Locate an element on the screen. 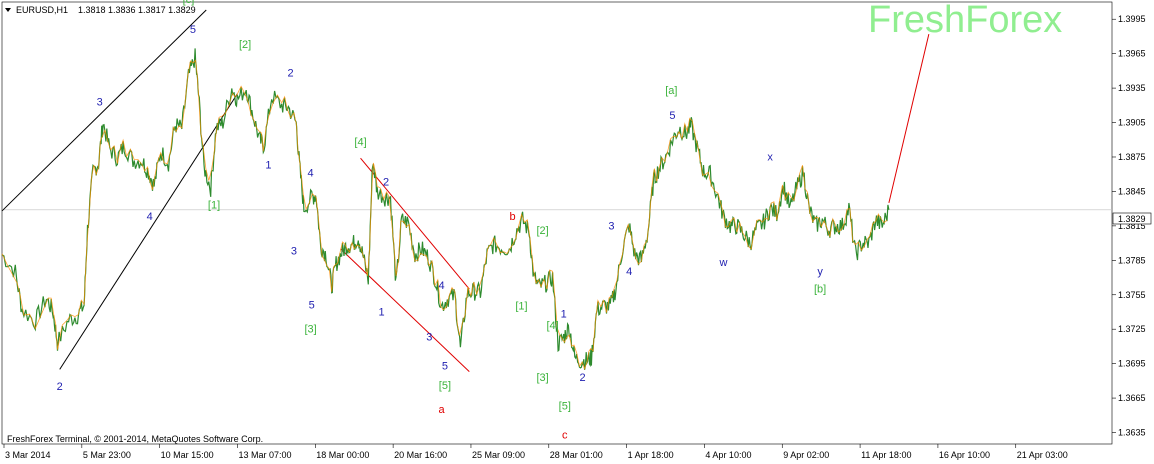  x-tick-label: 21 Apr 03:00 is located at coordinates (1042, 455).